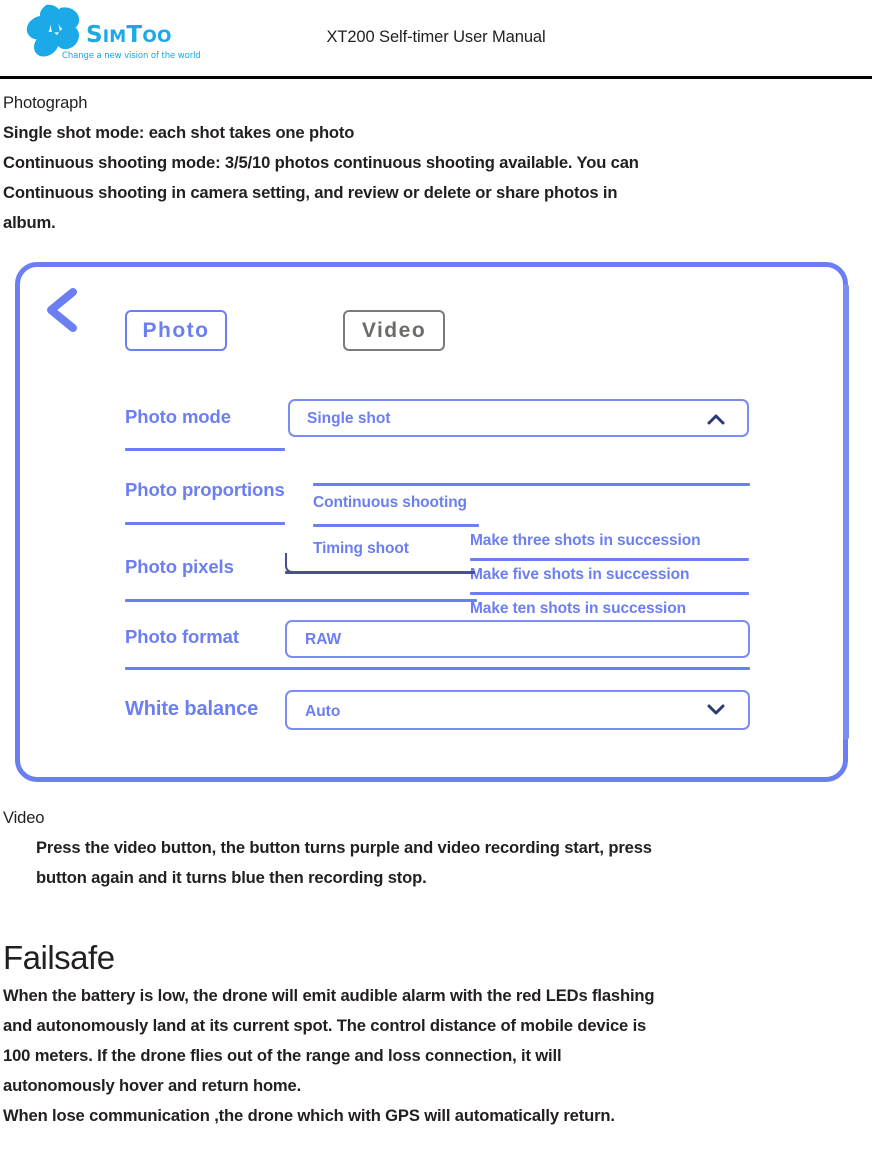 This screenshot has height=1156, width=872. I want to click on tab-photo: Photo, so click(176, 330).